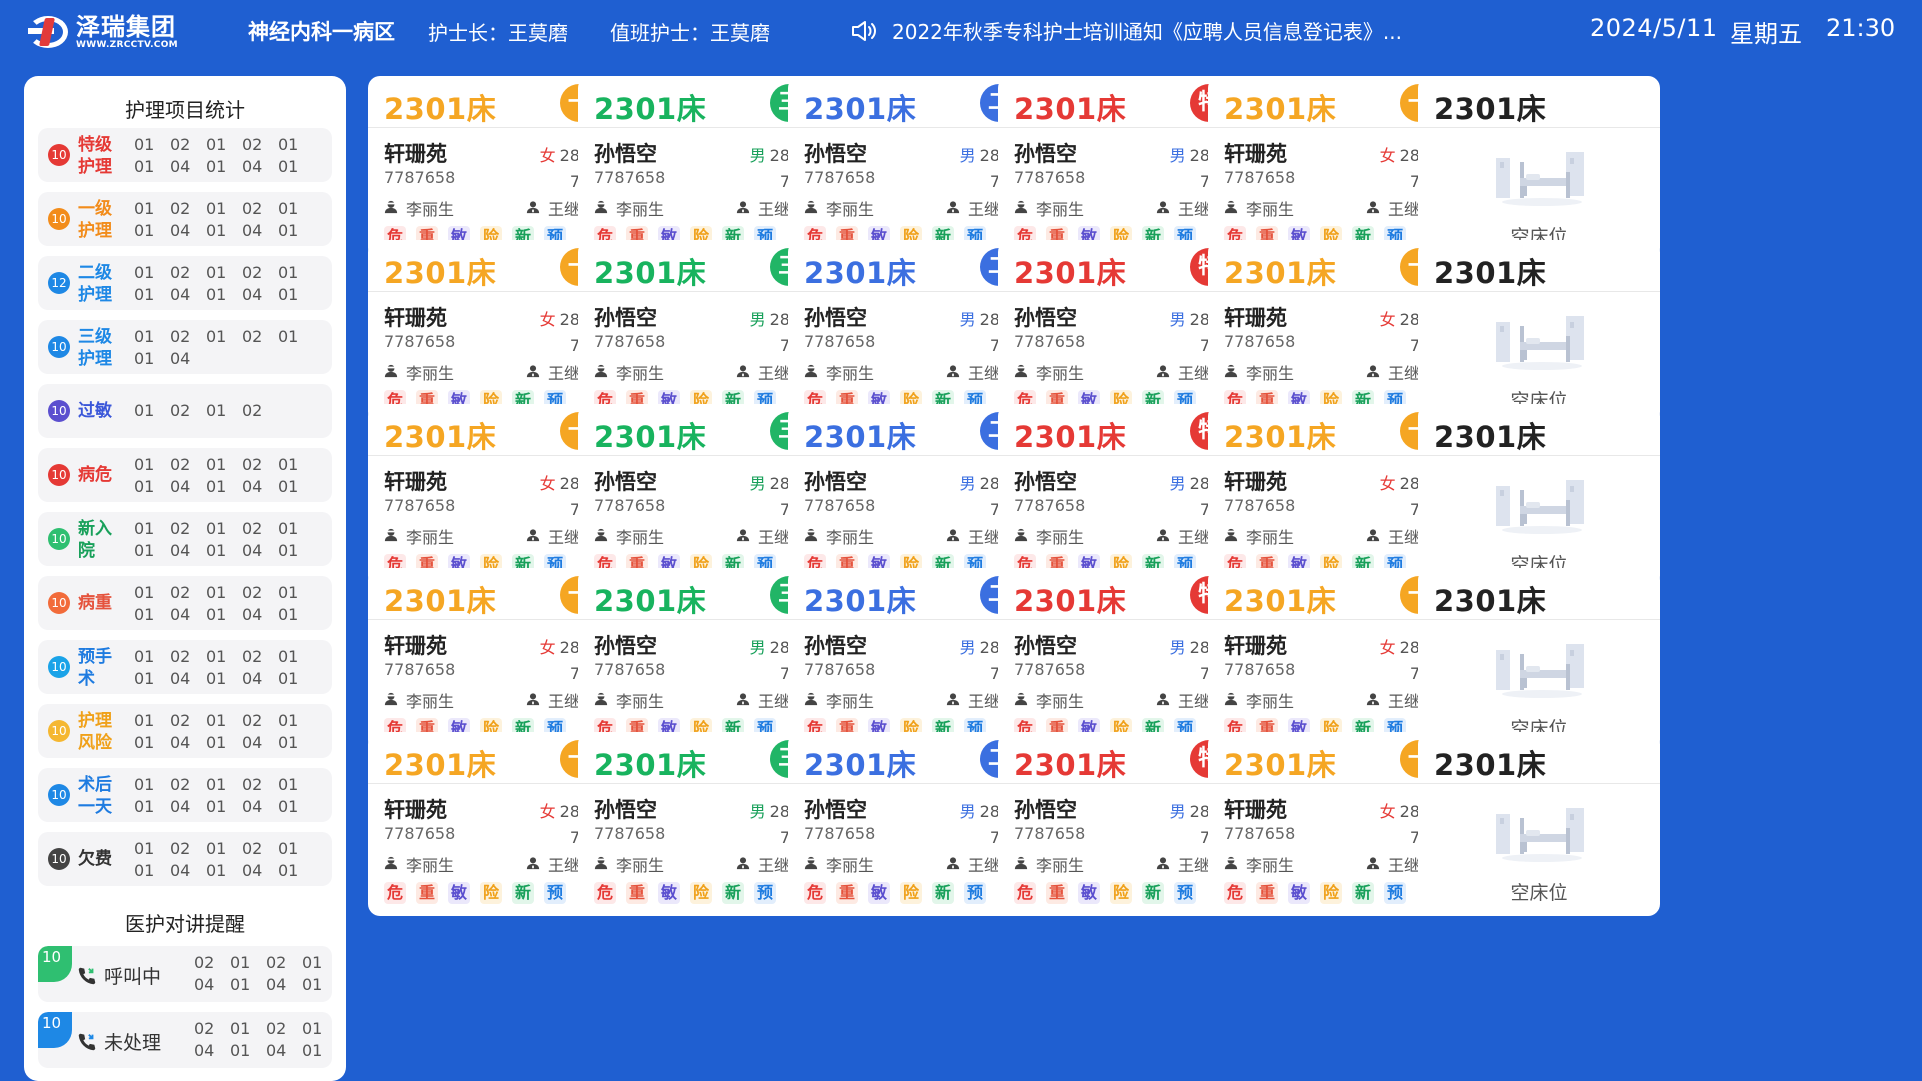 Image resolution: width=1922 pixels, height=1081 pixels. I want to click on stat-item: 10 特级 护理 01 02 01 02 01 01 04 01 04 01, so click(185, 155).